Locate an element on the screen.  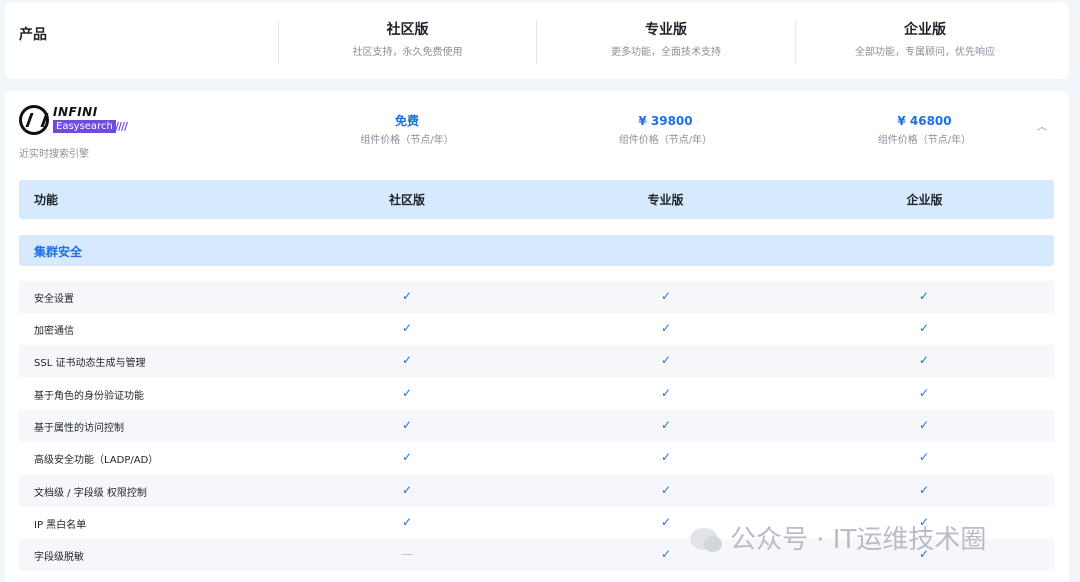
price-professional: ¥ 39800 组件价格（节点/年） is located at coordinates (665, 130).